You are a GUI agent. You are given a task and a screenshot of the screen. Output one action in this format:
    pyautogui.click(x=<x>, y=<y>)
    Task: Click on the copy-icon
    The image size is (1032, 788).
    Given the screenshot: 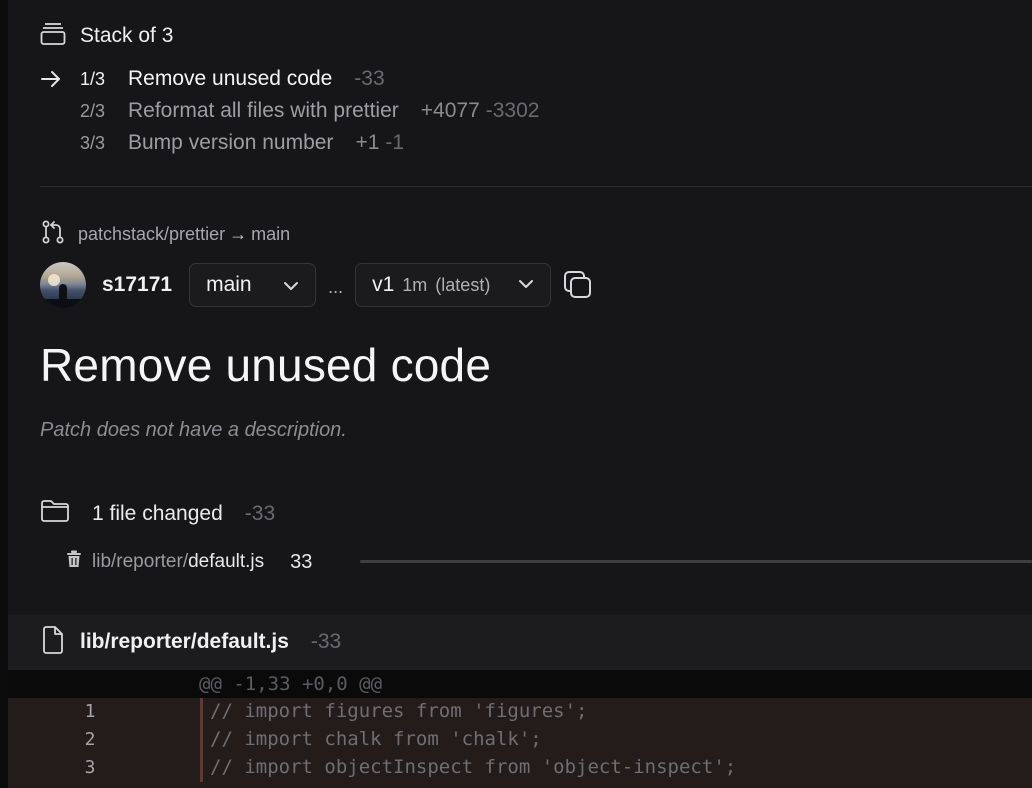 What is the action you would take?
    pyautogui.click(x=578, y=285)
    